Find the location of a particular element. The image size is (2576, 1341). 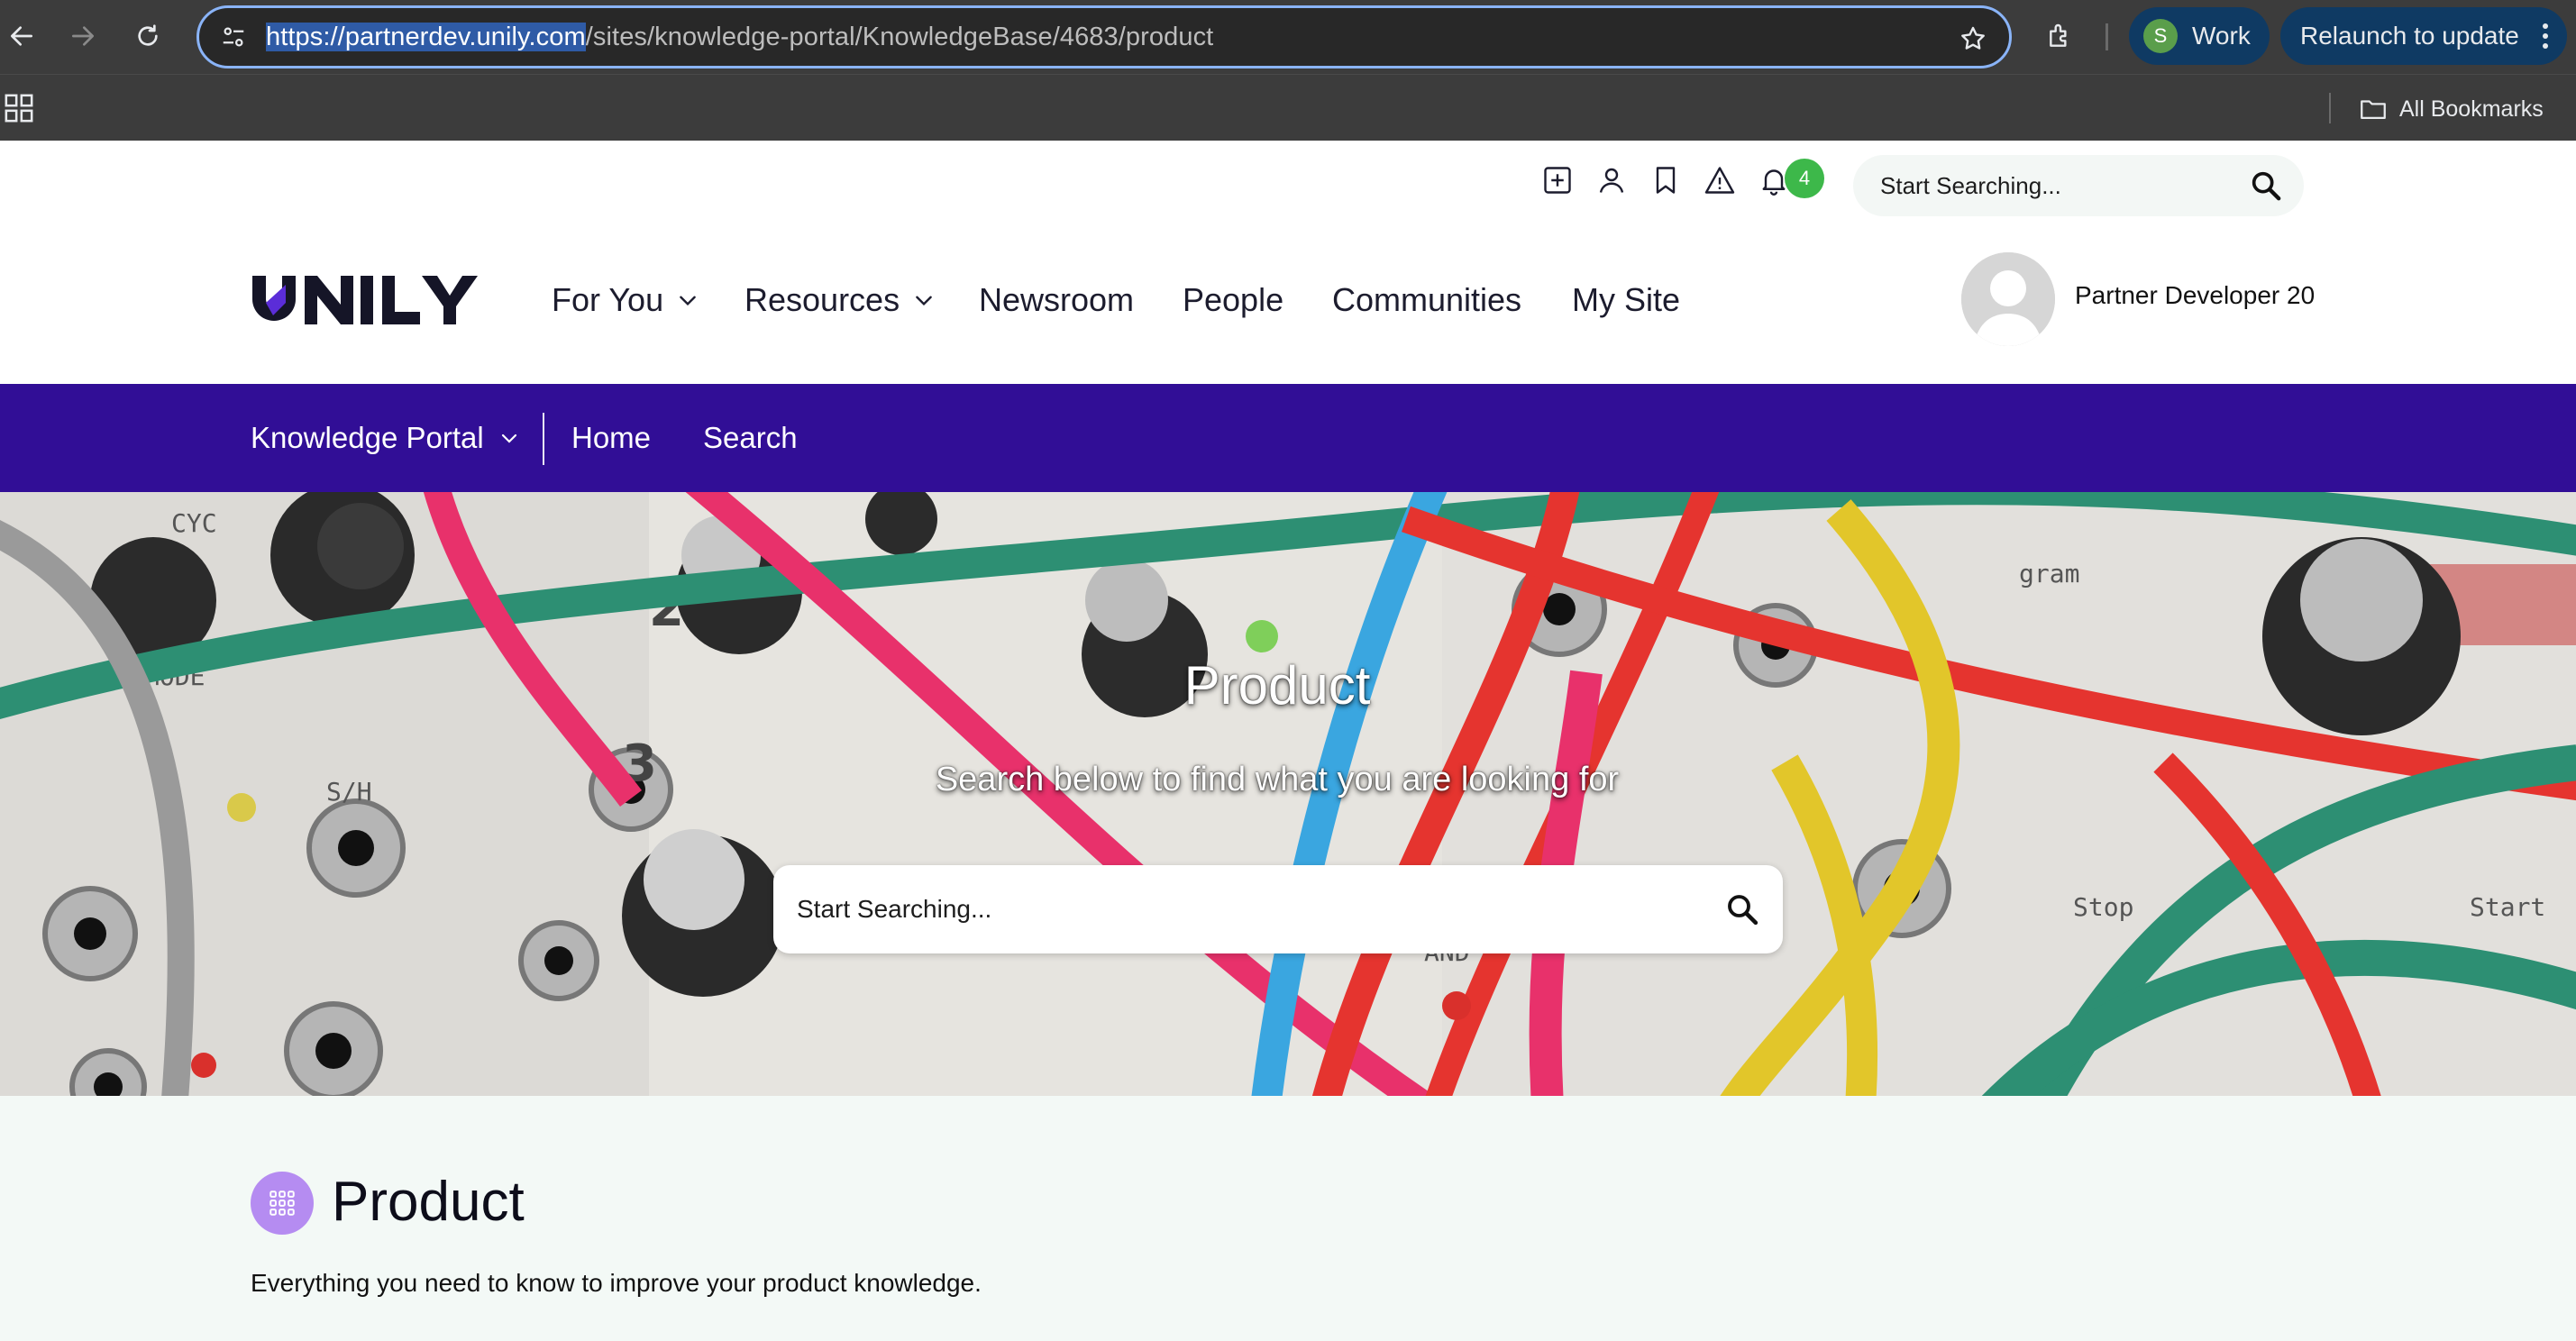

nav-resources: Resources is located at coordinates (840, 301).